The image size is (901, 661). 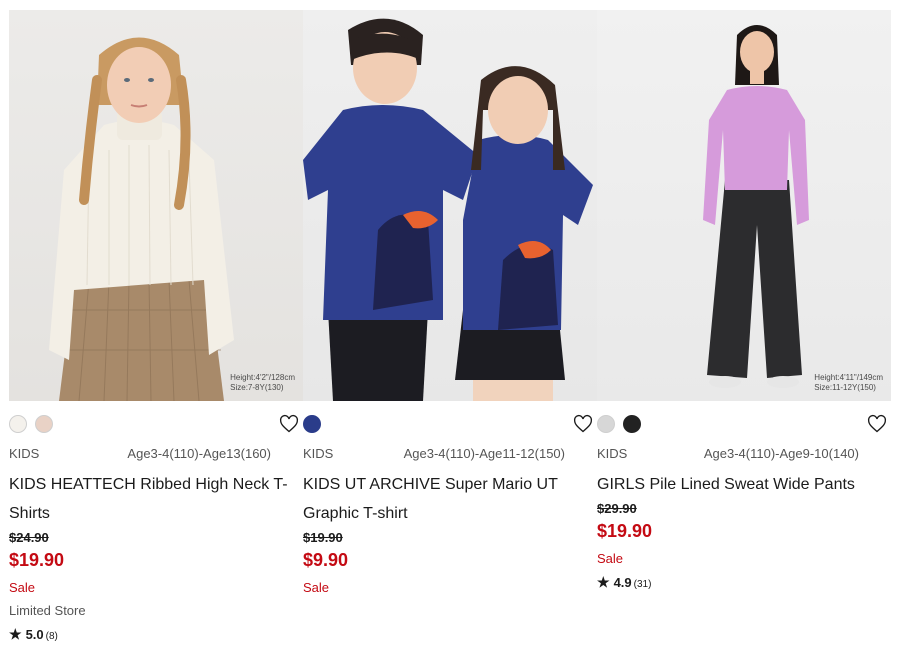 I want to click on size-range: Age3-4(110)-Age13(160), so click(x=199, y=453).